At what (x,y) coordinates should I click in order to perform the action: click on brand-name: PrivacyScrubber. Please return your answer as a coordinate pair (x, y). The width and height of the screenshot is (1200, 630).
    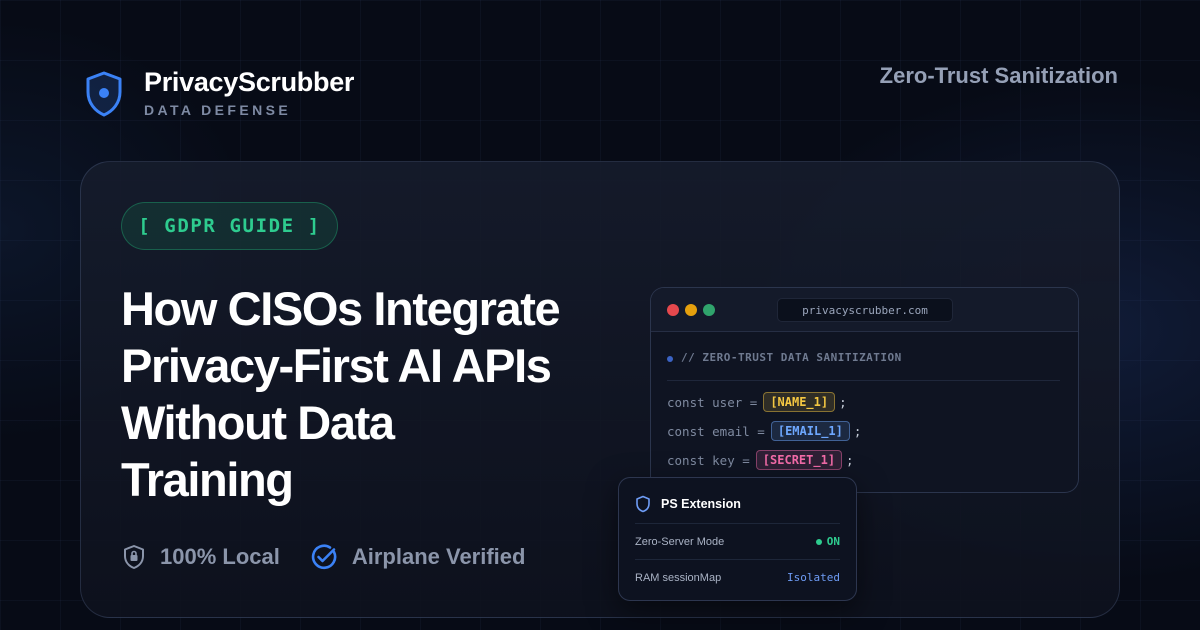
    Looking at the image, I should click on (249, 82).